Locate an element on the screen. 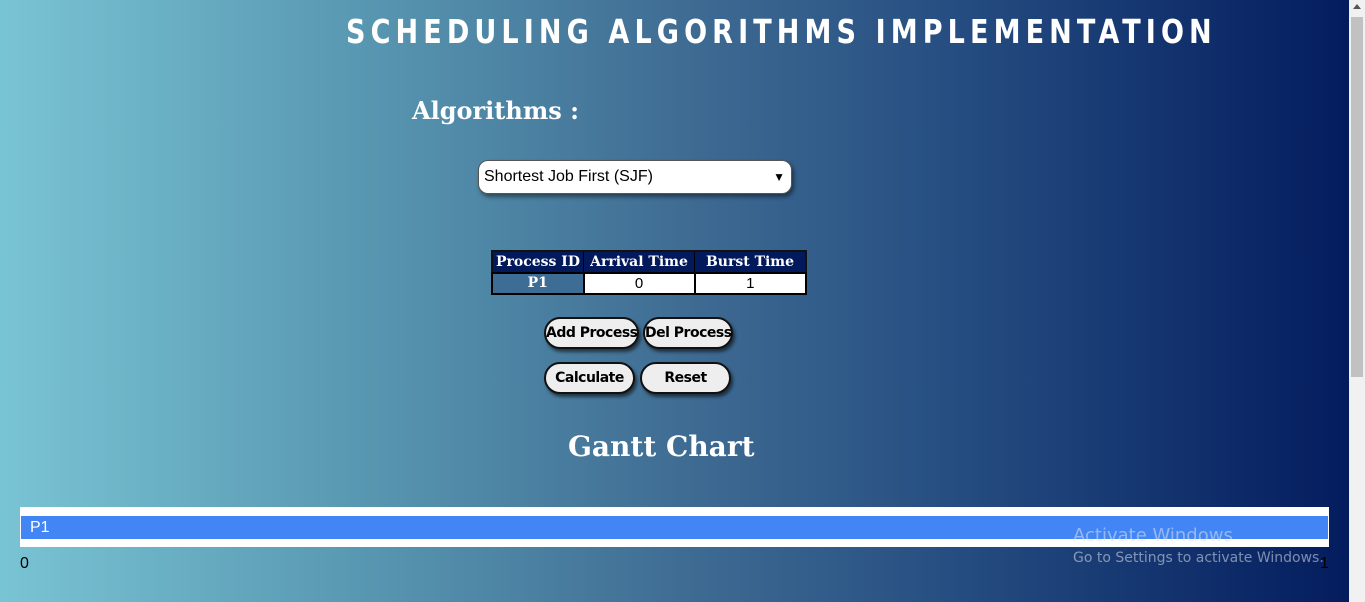  column-header-process-id: Process ID is located at coordinates (537, 262).